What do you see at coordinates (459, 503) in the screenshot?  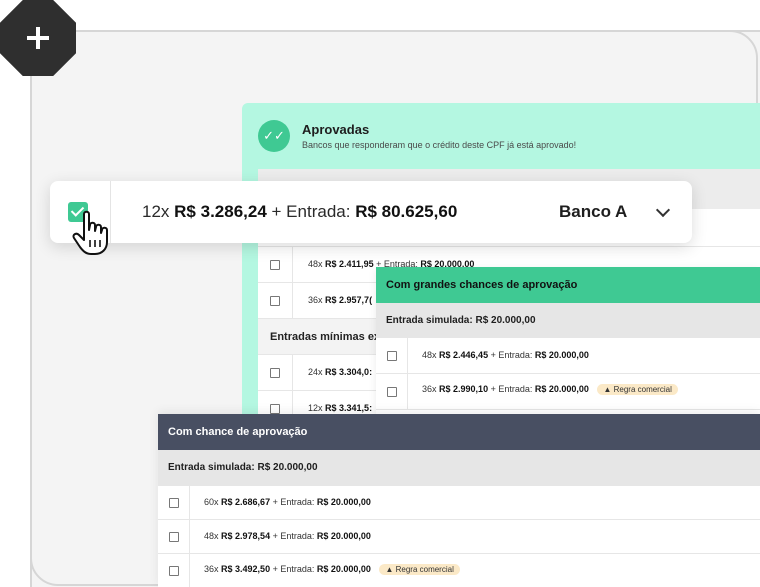 I see `table-row: 60x R$ 2.686,67 + Entrada: R$ 20.000,00` at bounding box center [459, 503].